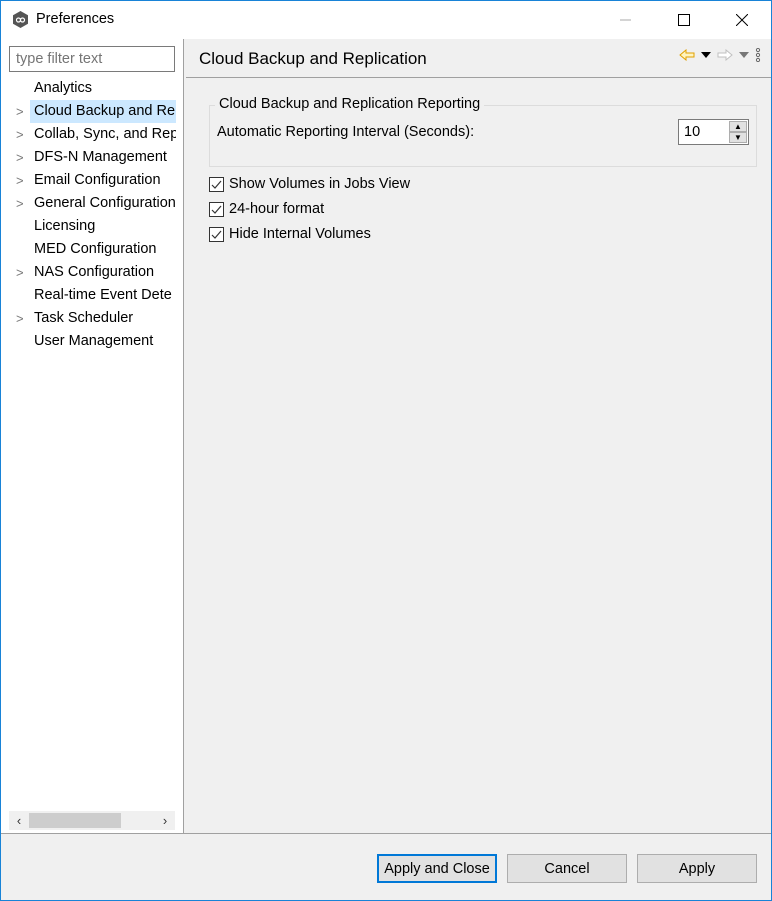  What do you see at coordinates (346, 132) in the screenshot?
I see `interval-label: Automatic Reporting Interval (Seconds):` at bounding box center [346, 132].